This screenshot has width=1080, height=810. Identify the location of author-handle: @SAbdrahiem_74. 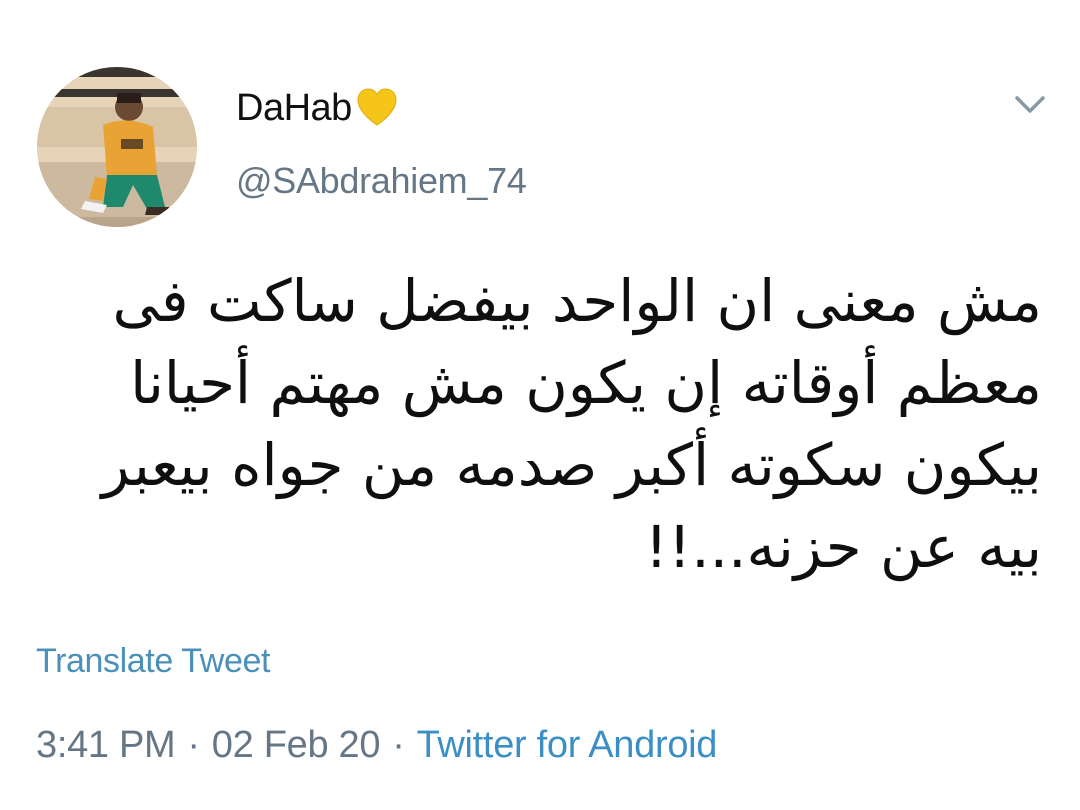
(381, 181).